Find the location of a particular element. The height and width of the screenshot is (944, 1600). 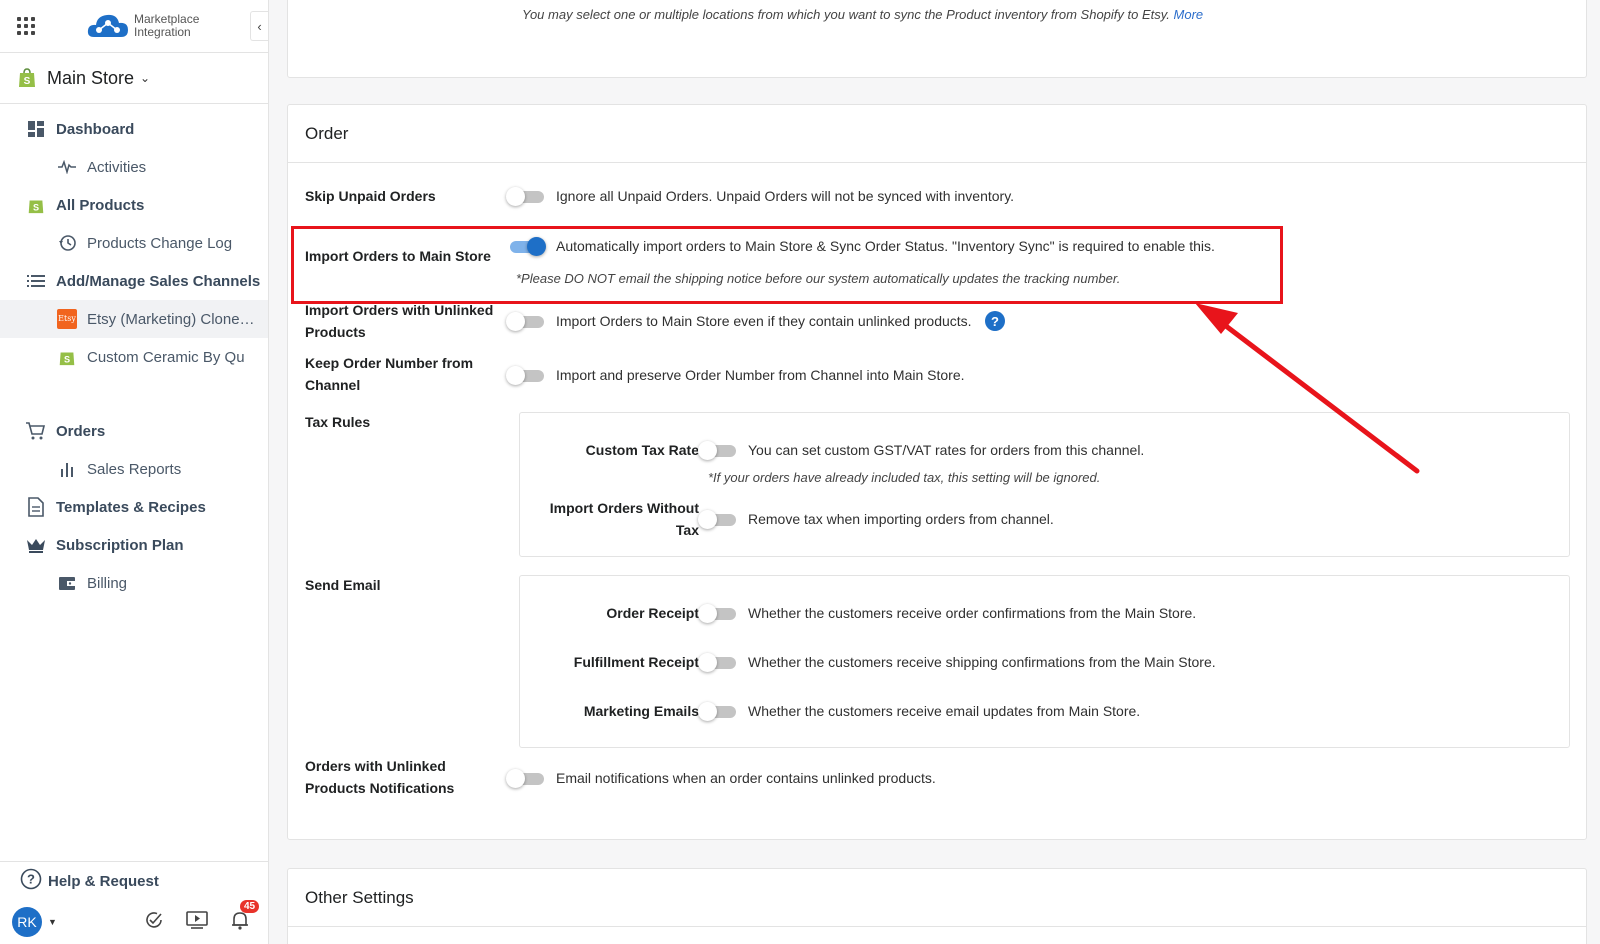

logo-line2: Integration is located at coordinates (162, 32).